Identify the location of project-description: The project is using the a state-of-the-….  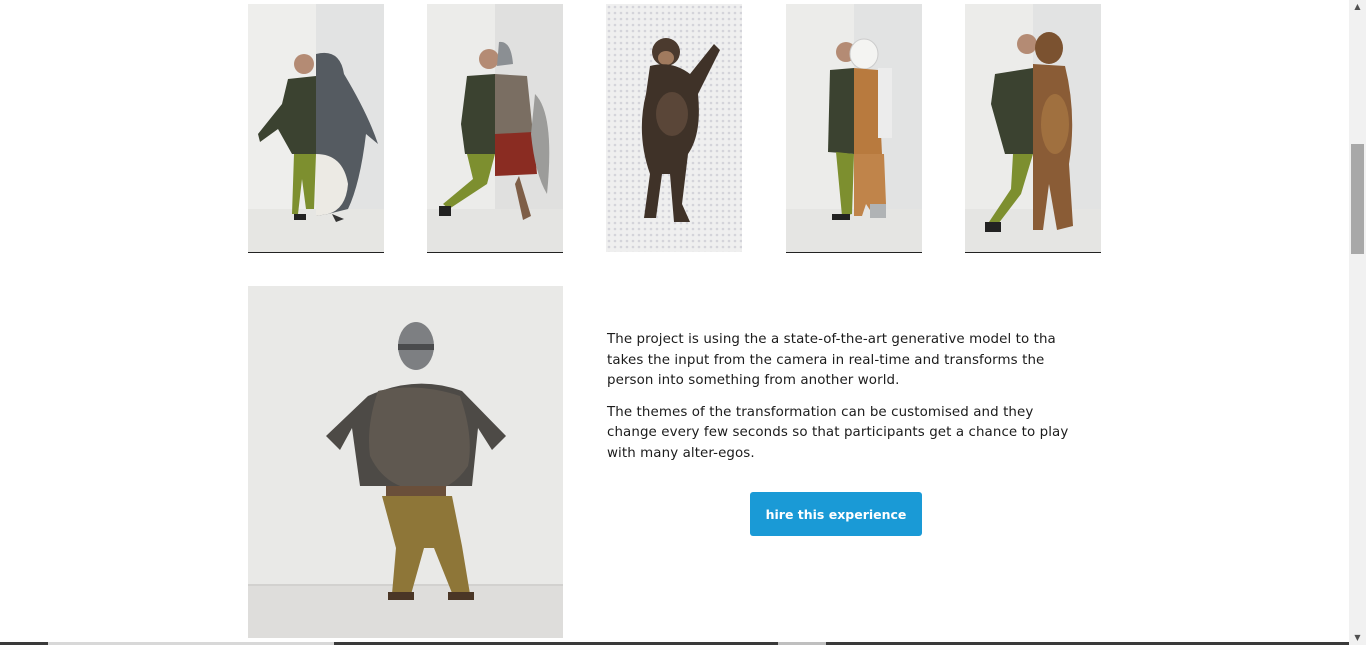
(842, 402).